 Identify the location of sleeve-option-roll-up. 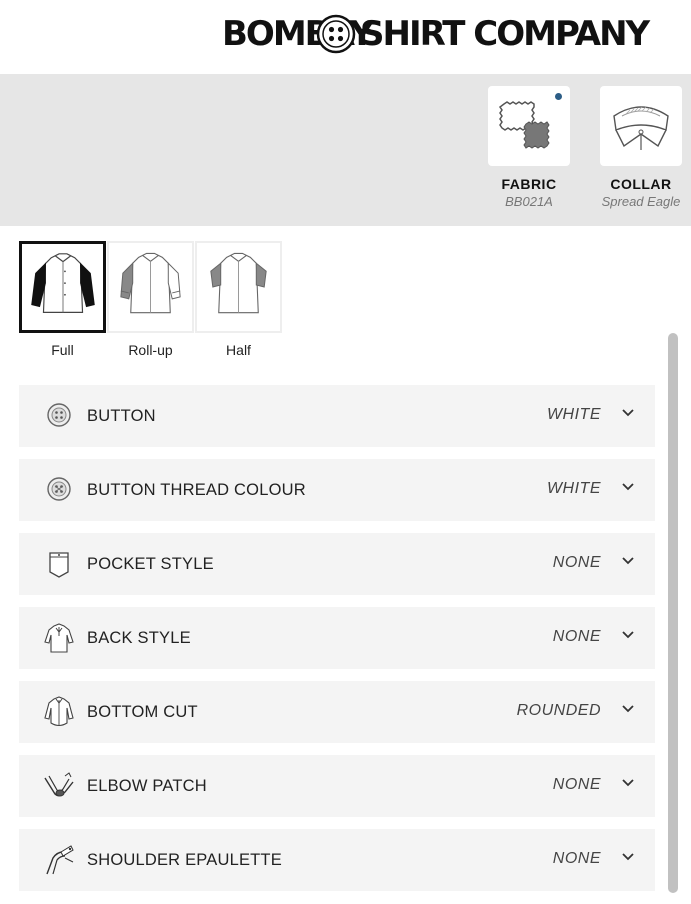
(150, 287).